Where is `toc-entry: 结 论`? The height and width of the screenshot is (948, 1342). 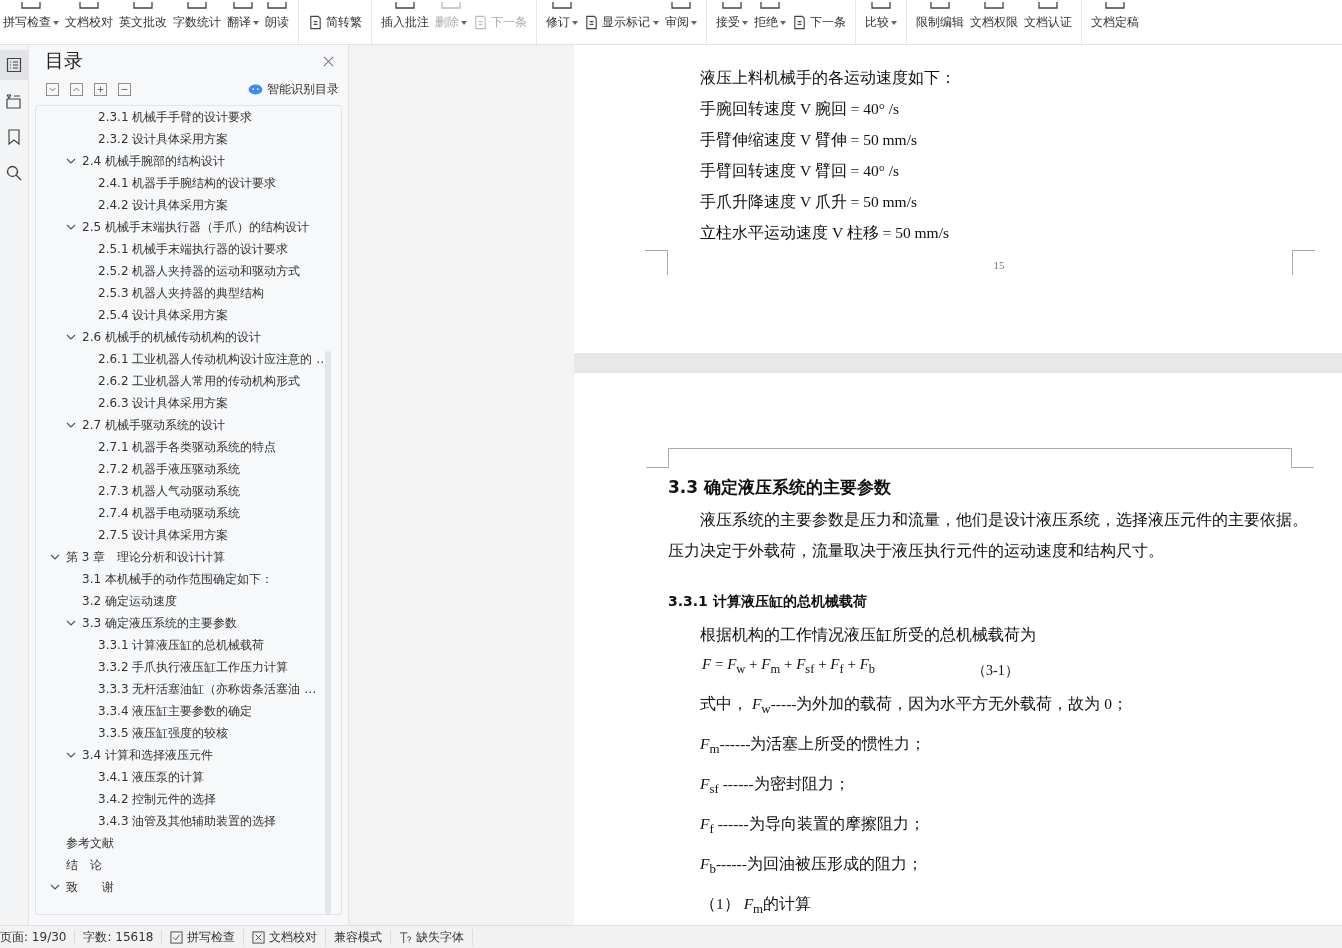 toc-entry: 结 论 is located at coordinates (84, 865).